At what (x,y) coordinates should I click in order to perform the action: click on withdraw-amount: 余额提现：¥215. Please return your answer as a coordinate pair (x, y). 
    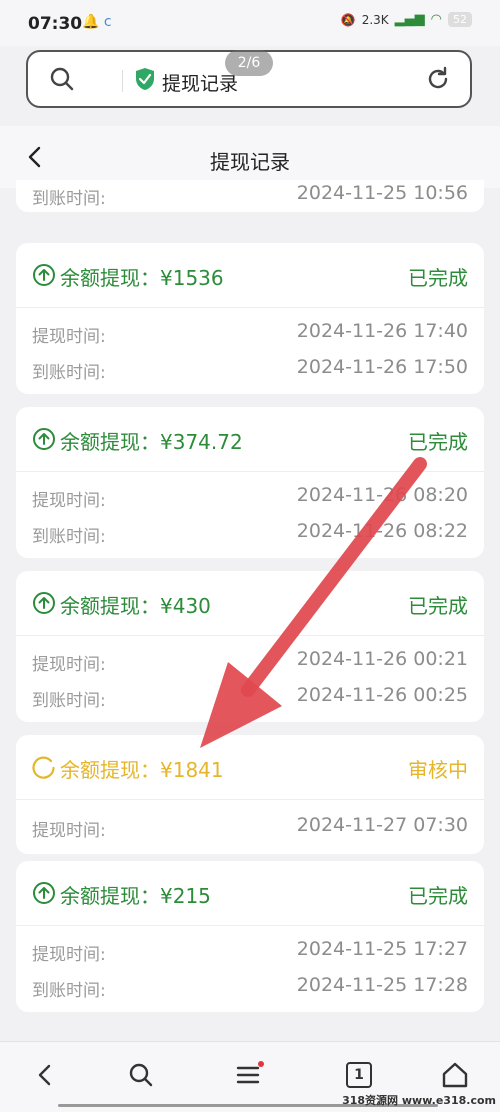
    Looking at the image, I should click on (135, 896).